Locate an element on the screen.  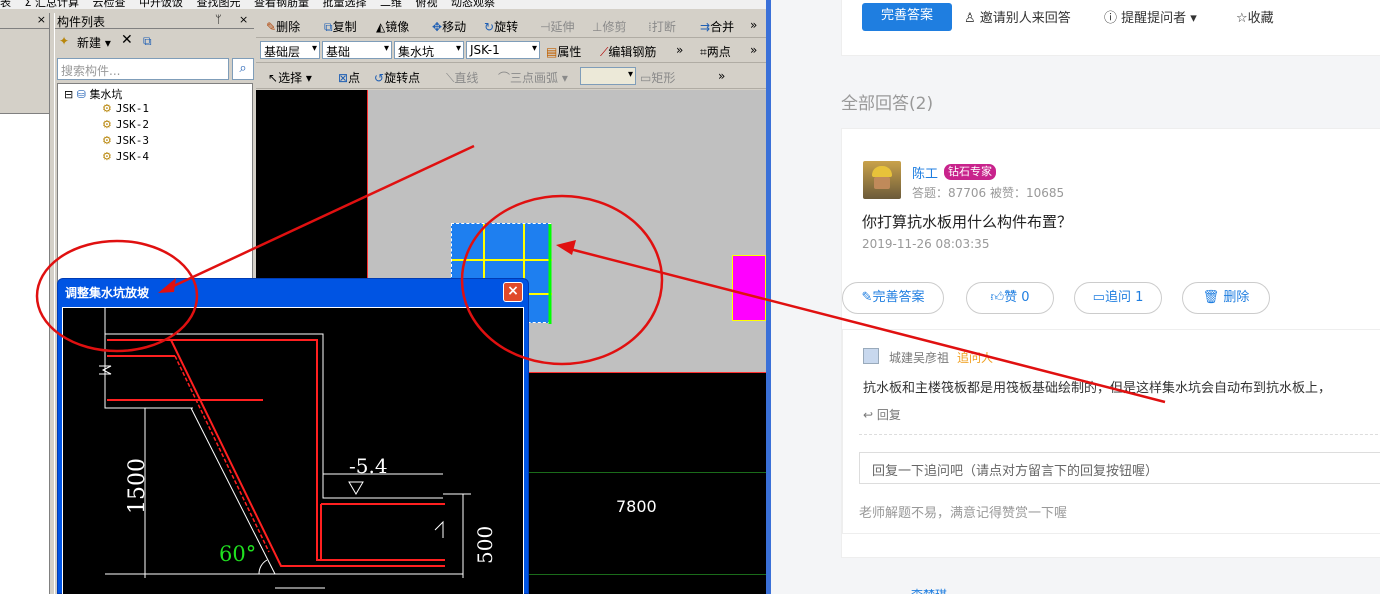
topbar-item: 二维 is located at coordinates (391, 4).